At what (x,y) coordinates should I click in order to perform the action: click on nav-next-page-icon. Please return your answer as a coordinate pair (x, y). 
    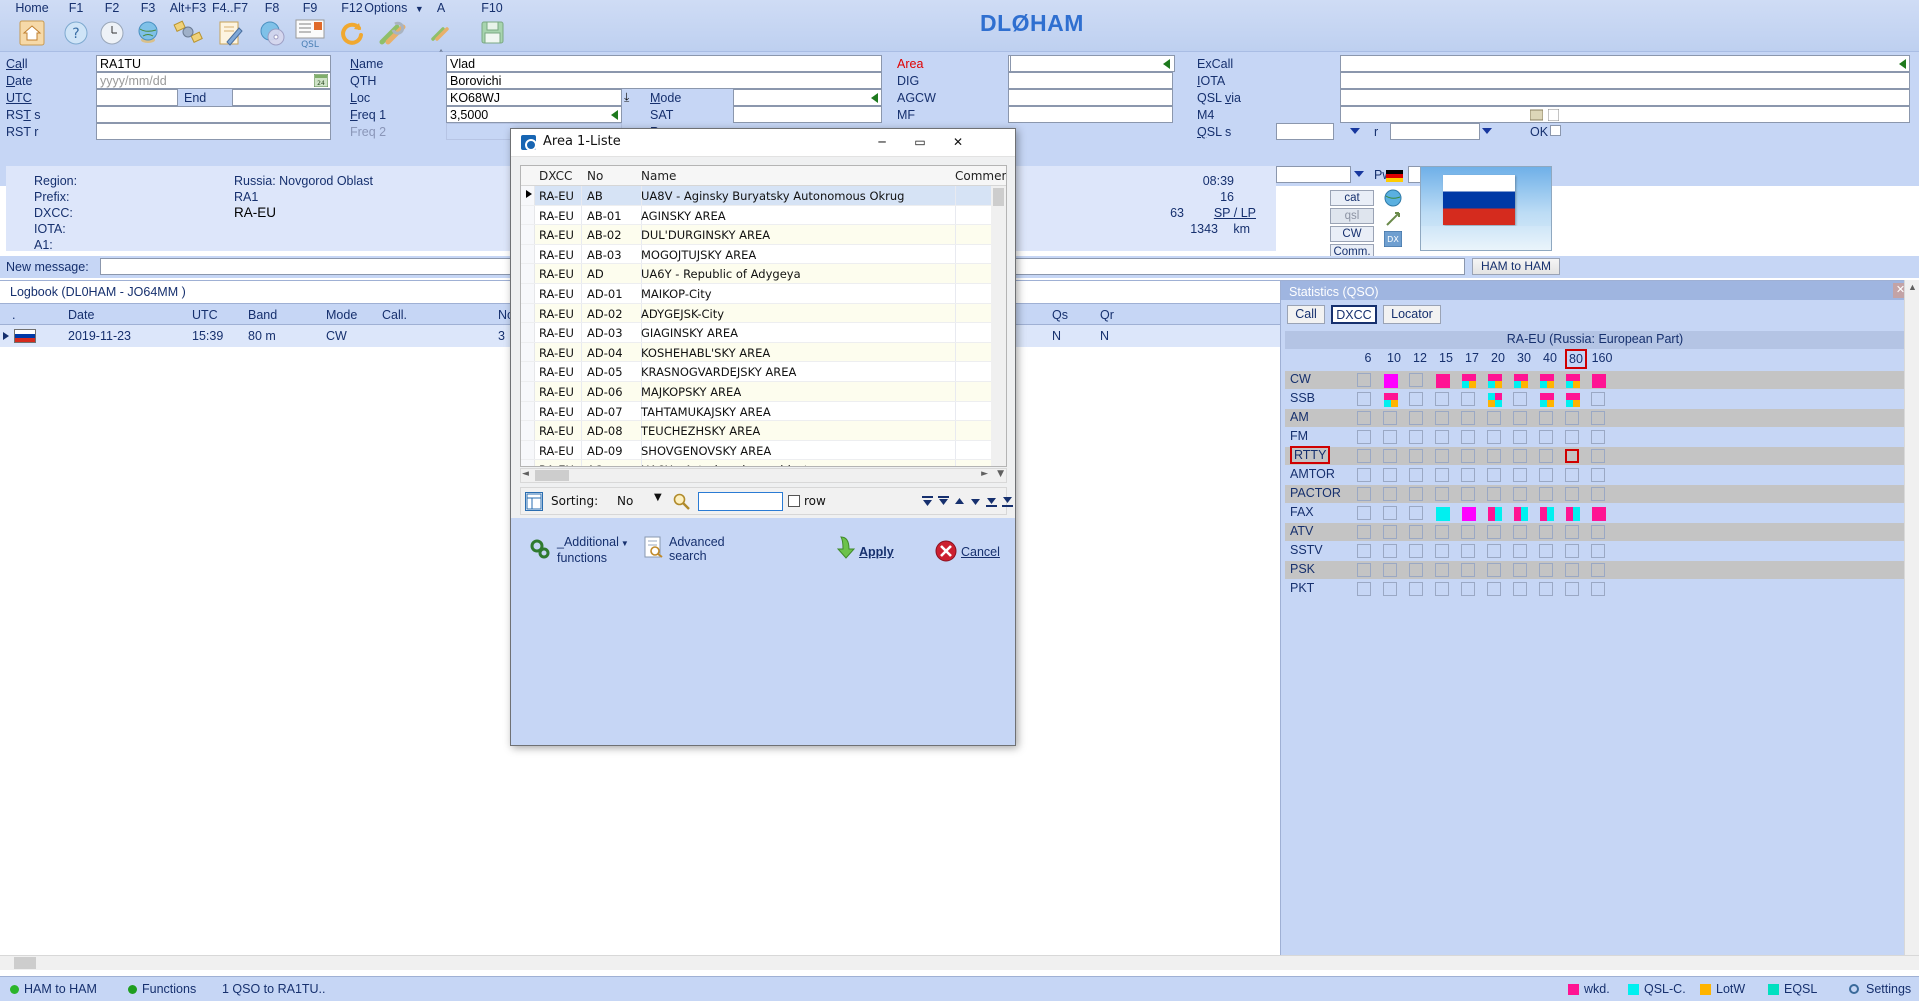
    Looking at the image, I should click on (991, 501).